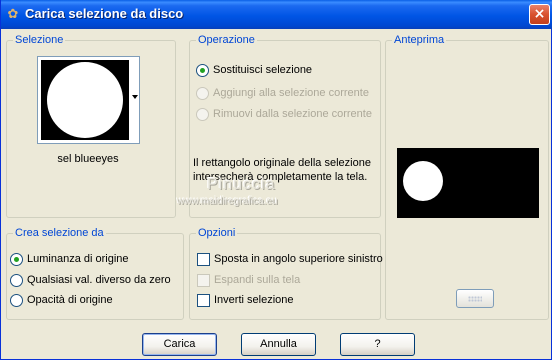 Image resolution: width=552 pixels, height=360 pixels. What do you see at coordinates (290, 259) in the screenshot?
I see `checkbox-move-top-left: Sposta in angolo superiore sinistro` at bounding box center [290, 259].